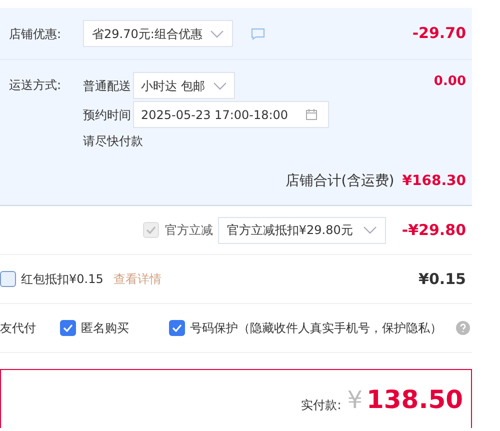 The image size is (500, 431). I want to click on amount: ¥0.15, so click(442, 279).